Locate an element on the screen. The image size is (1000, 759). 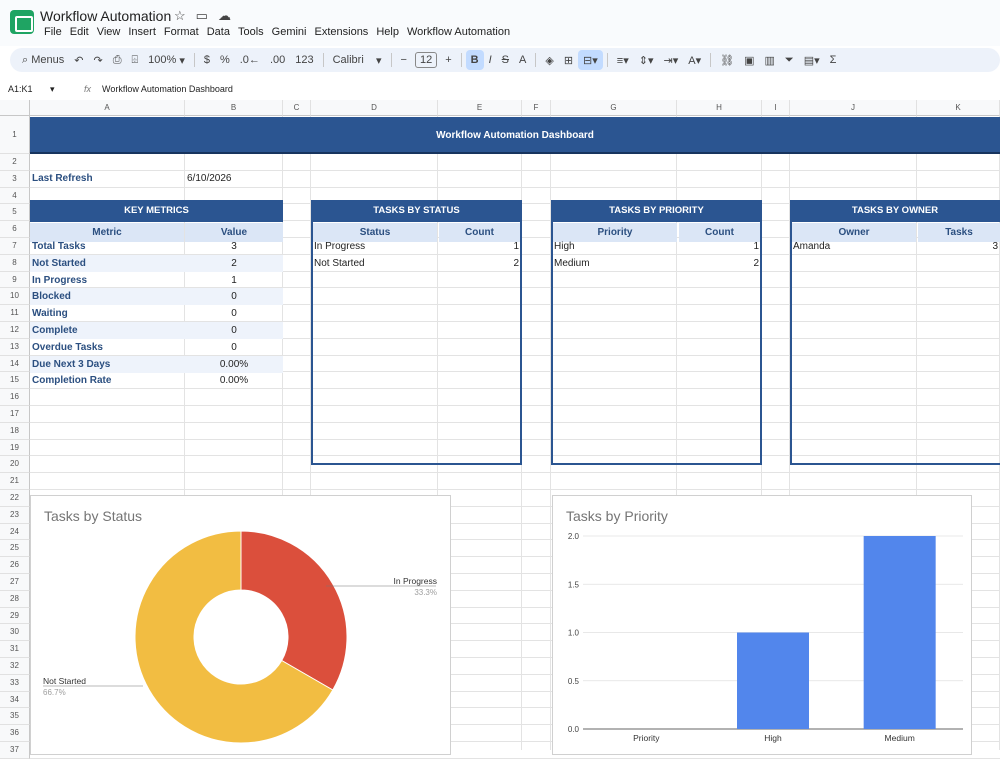
redo-icon: ↷ is located at coordinates (97, 60).